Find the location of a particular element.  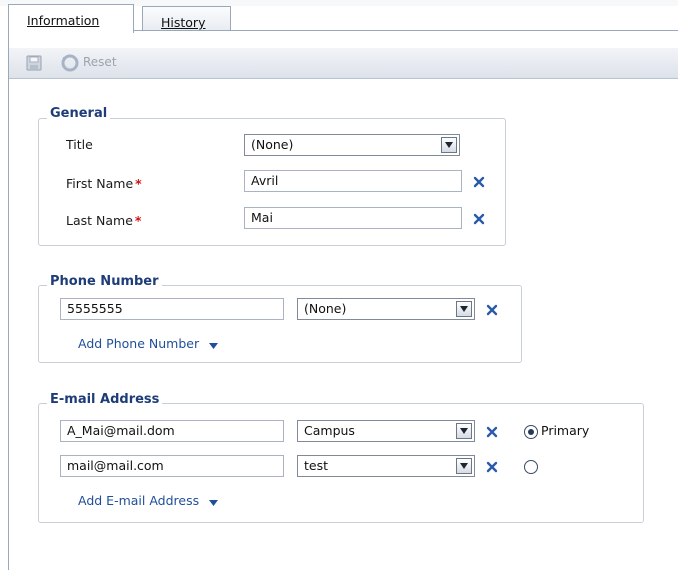

last-name-label: Last Name * is located at coordinates (104, 220).